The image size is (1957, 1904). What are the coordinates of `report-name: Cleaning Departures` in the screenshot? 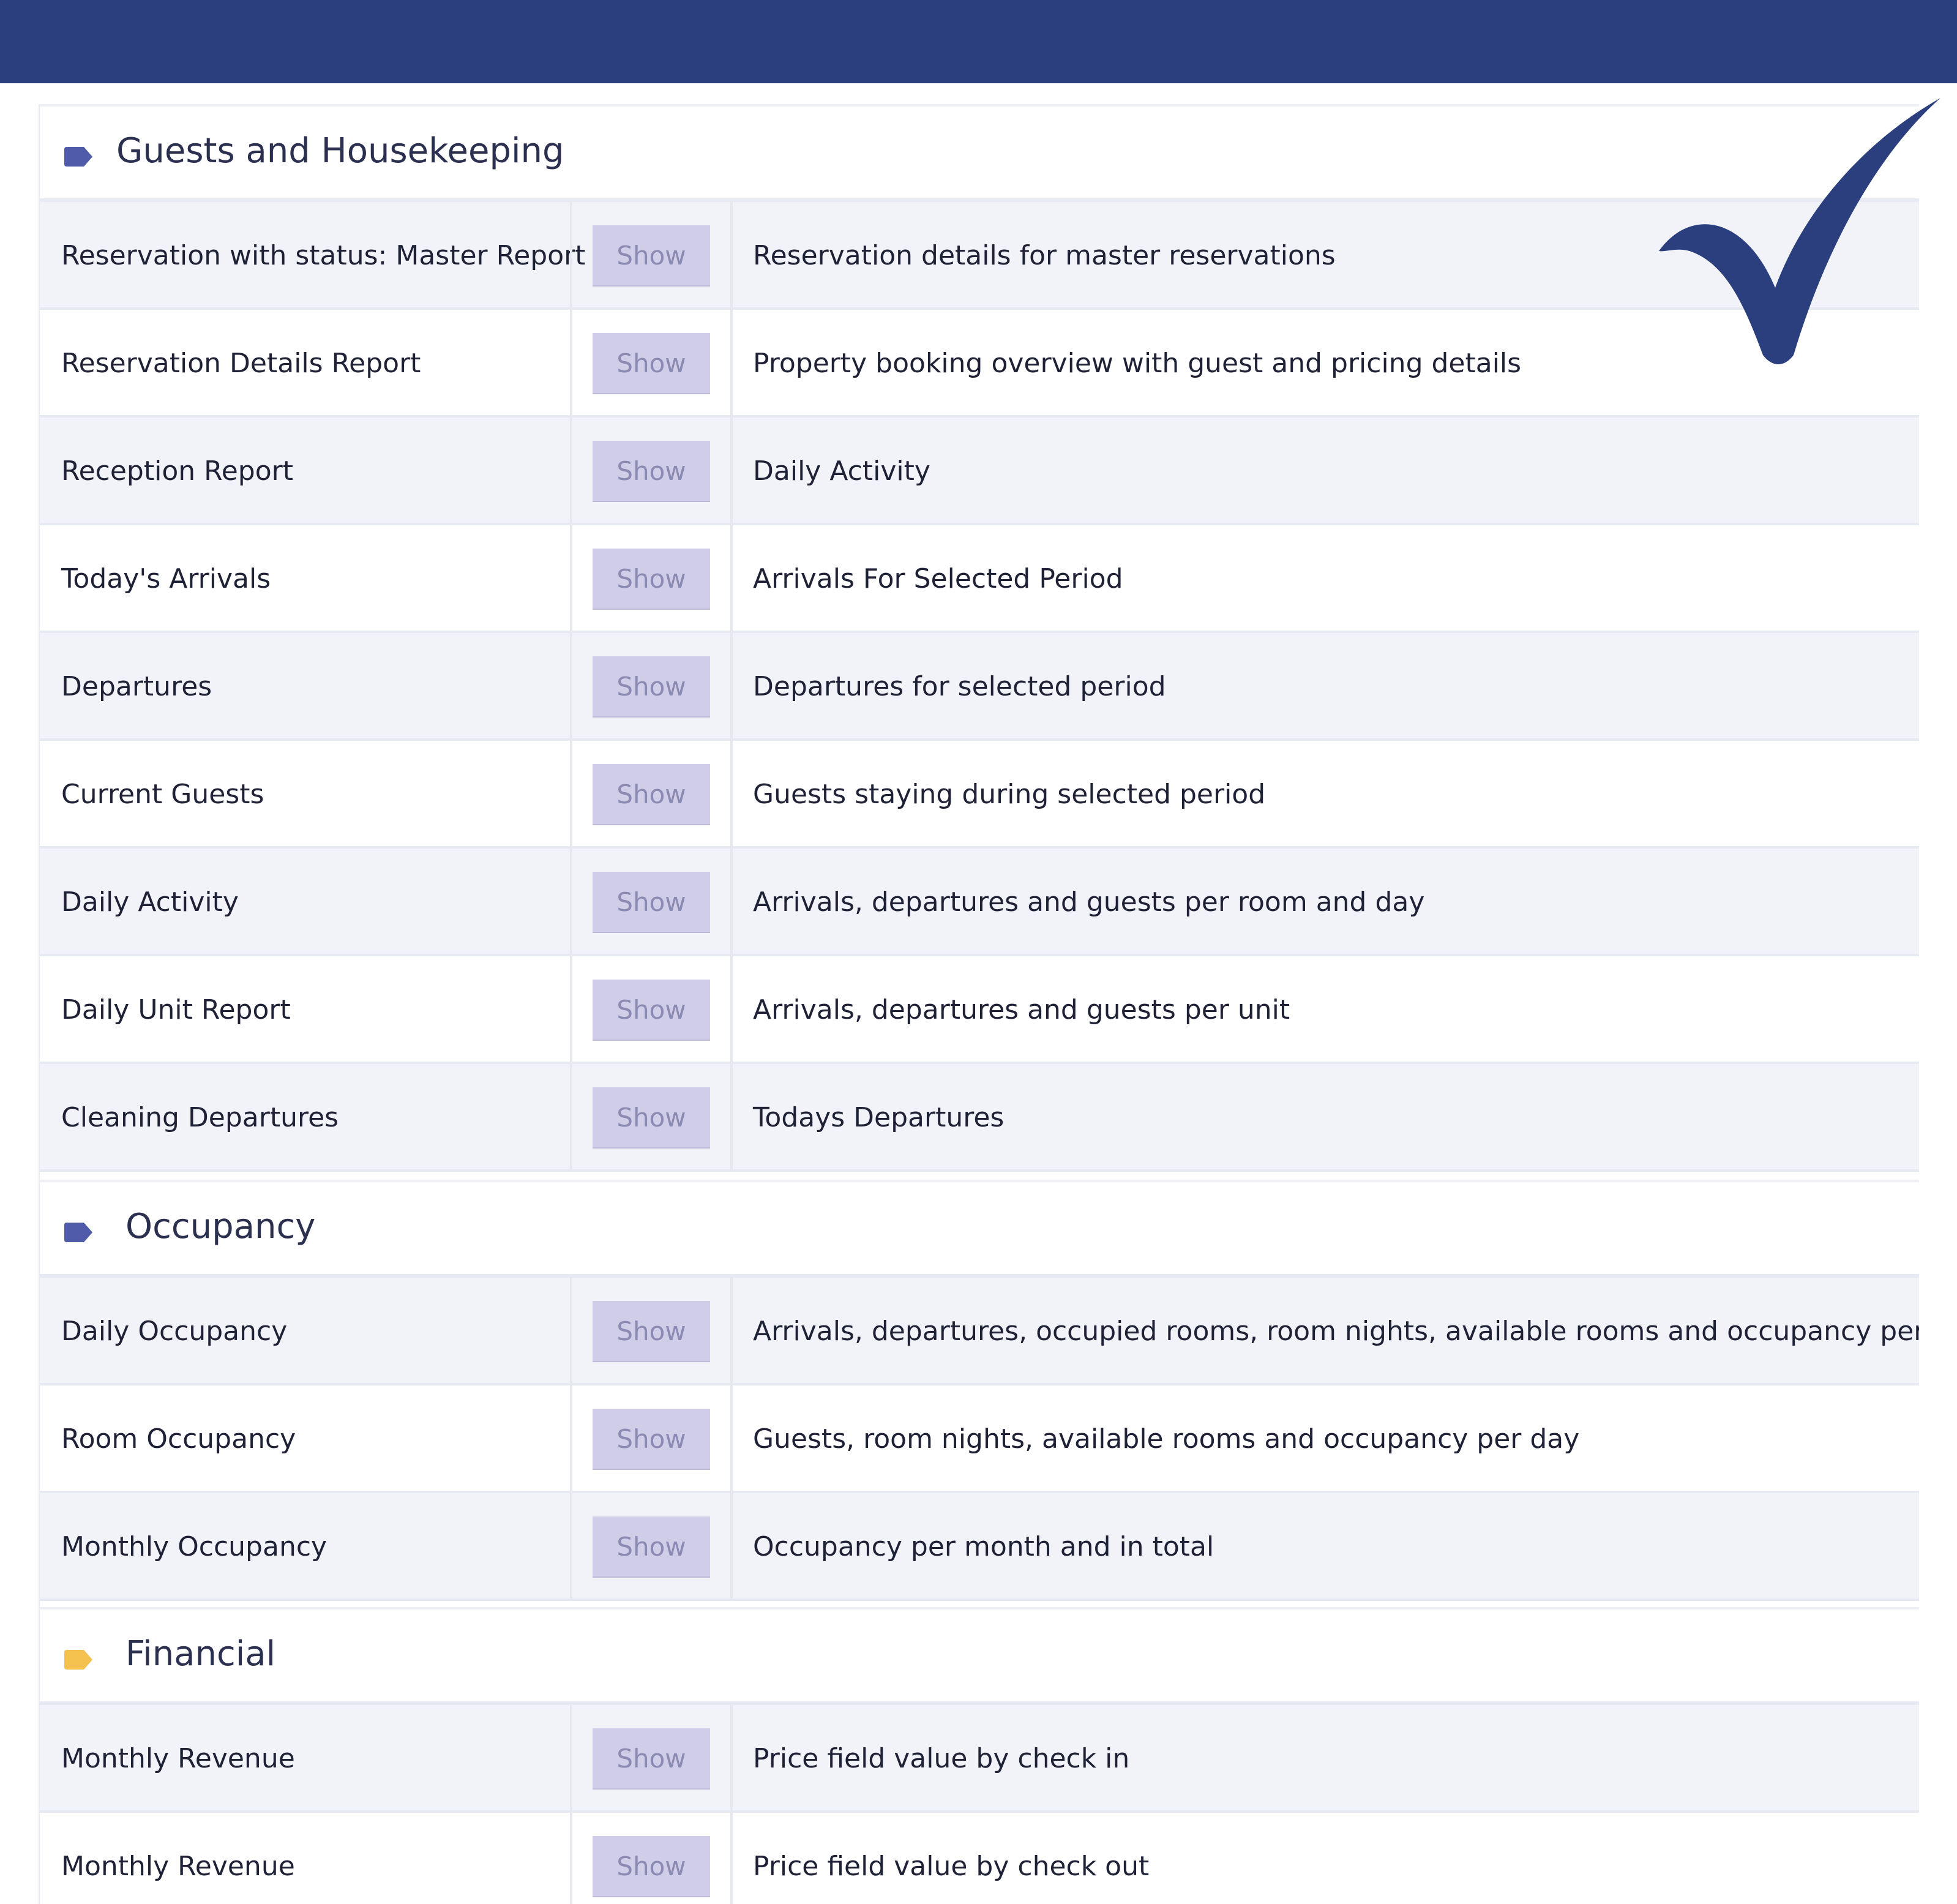 It's located at (200, 1117).